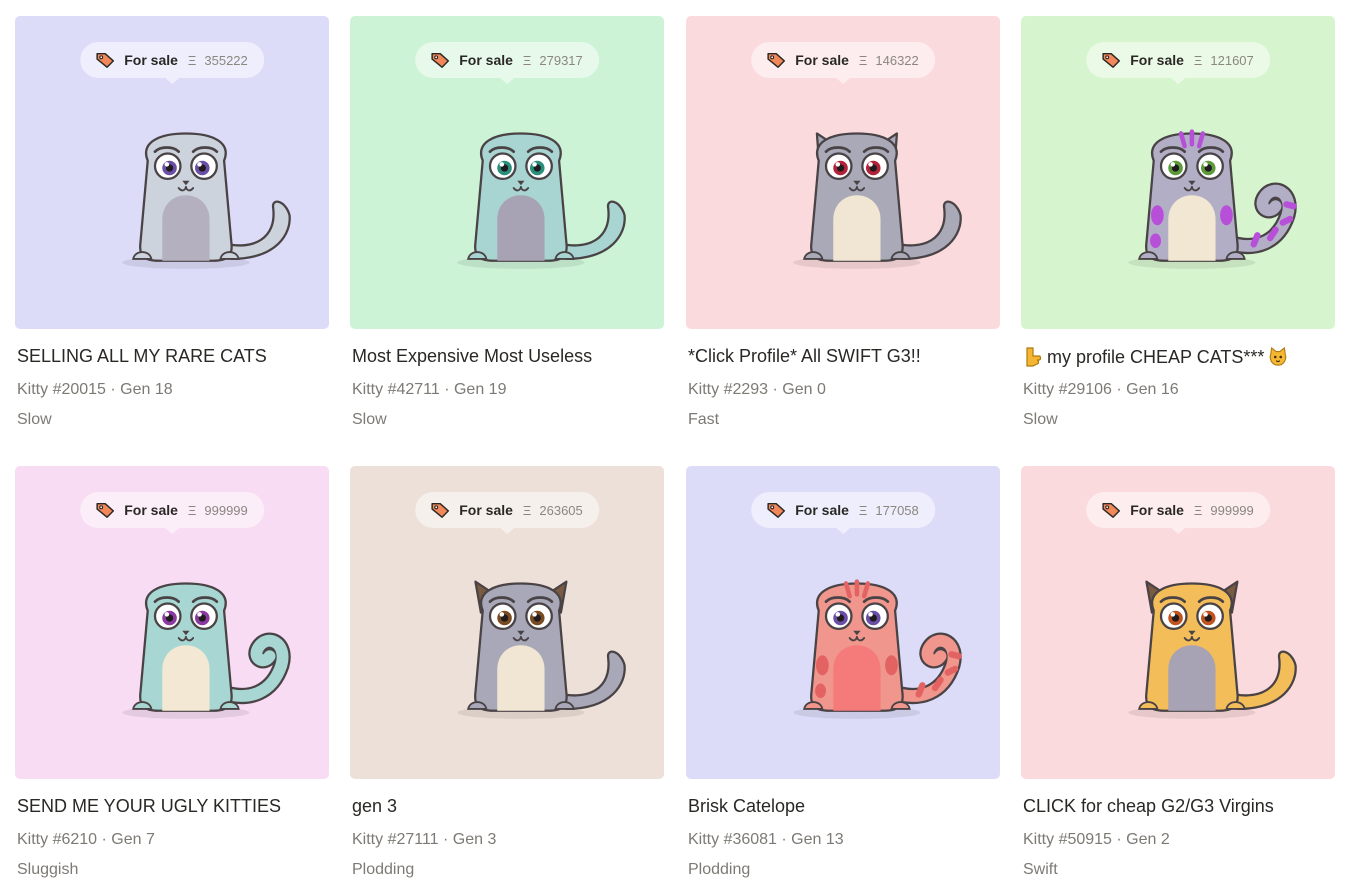 Image resolution: width=1347 pixels, height=891 pixels. I want to click on pointing-hand-icon, so click(1034, 357).